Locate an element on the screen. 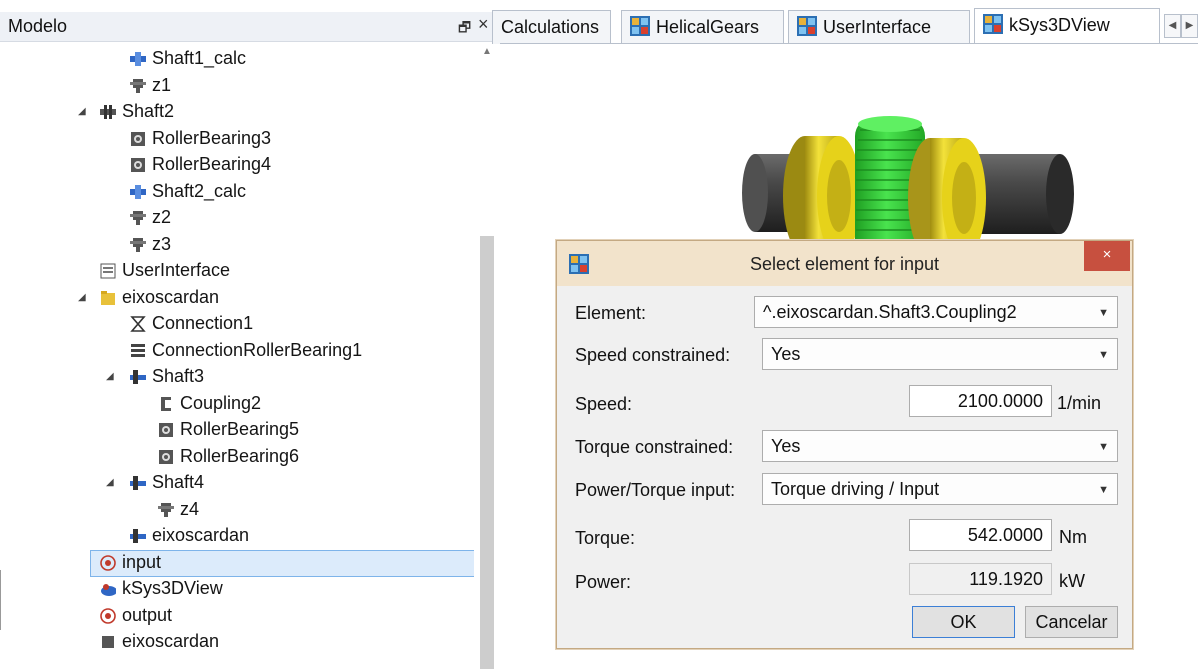 The height and width of the screenshot is (669, 1198). element-select: ^.eixoscardan.Shaft3.Coupling2 ▼ is located at coordinates (936, 312).